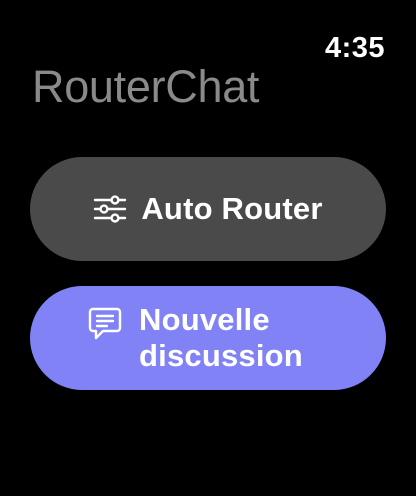 This screenshot has width=416, height=496. Describe the element at coordinates (105, 324) in the screenshot. I see `chat-bubble-icon` at that location.